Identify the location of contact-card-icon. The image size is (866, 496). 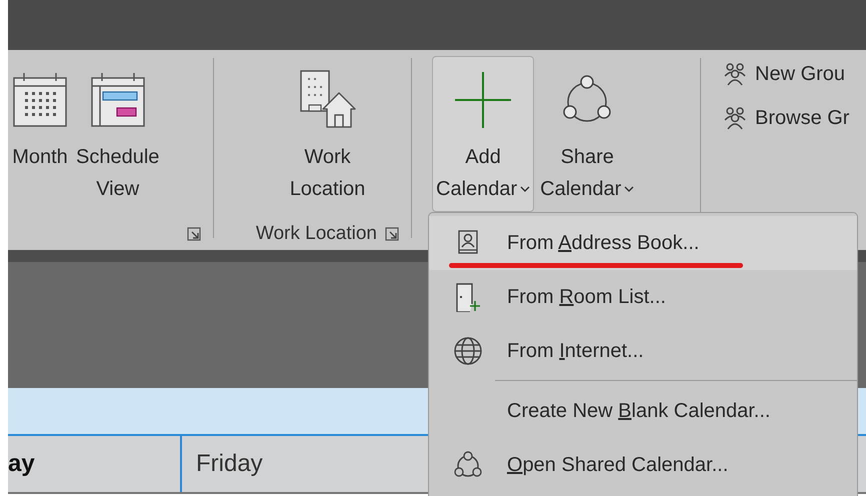
(468, 243).